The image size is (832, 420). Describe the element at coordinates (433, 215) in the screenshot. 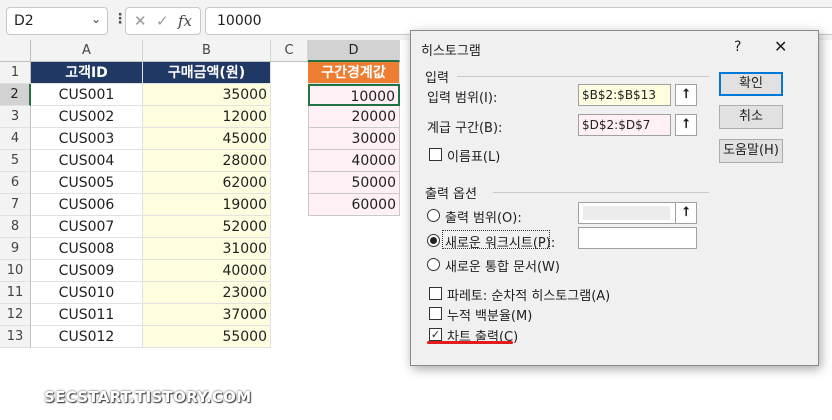

I see `output-range-radio` at that location.